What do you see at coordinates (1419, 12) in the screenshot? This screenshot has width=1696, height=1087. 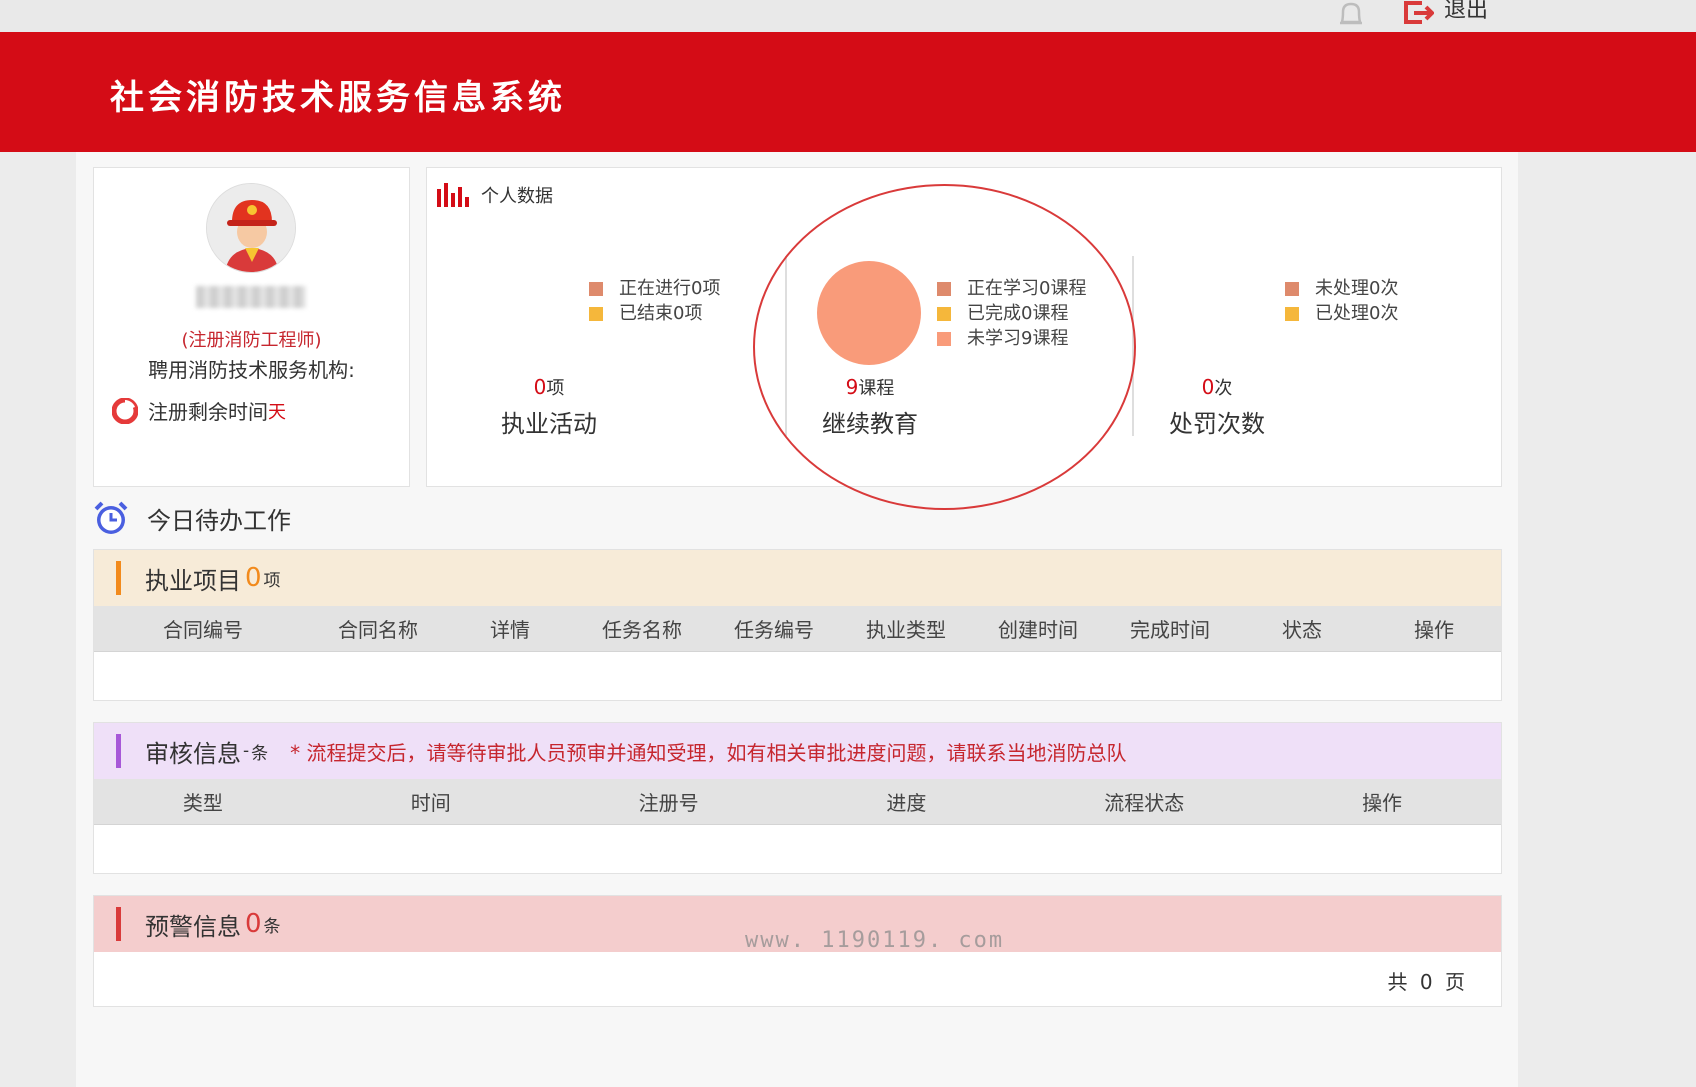 I see `logout-icon` at bounding box center [1419, 12].